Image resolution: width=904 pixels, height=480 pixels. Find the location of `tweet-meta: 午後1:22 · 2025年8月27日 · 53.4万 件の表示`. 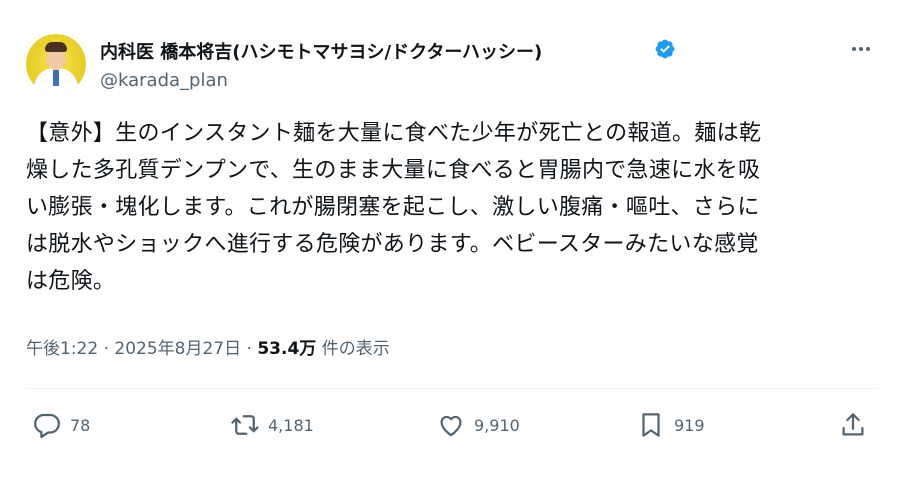

tweet-meta: 午後1:22 · 2025年8月27日 · 53.4万 件の表示 is located at coordinates (208, 346).